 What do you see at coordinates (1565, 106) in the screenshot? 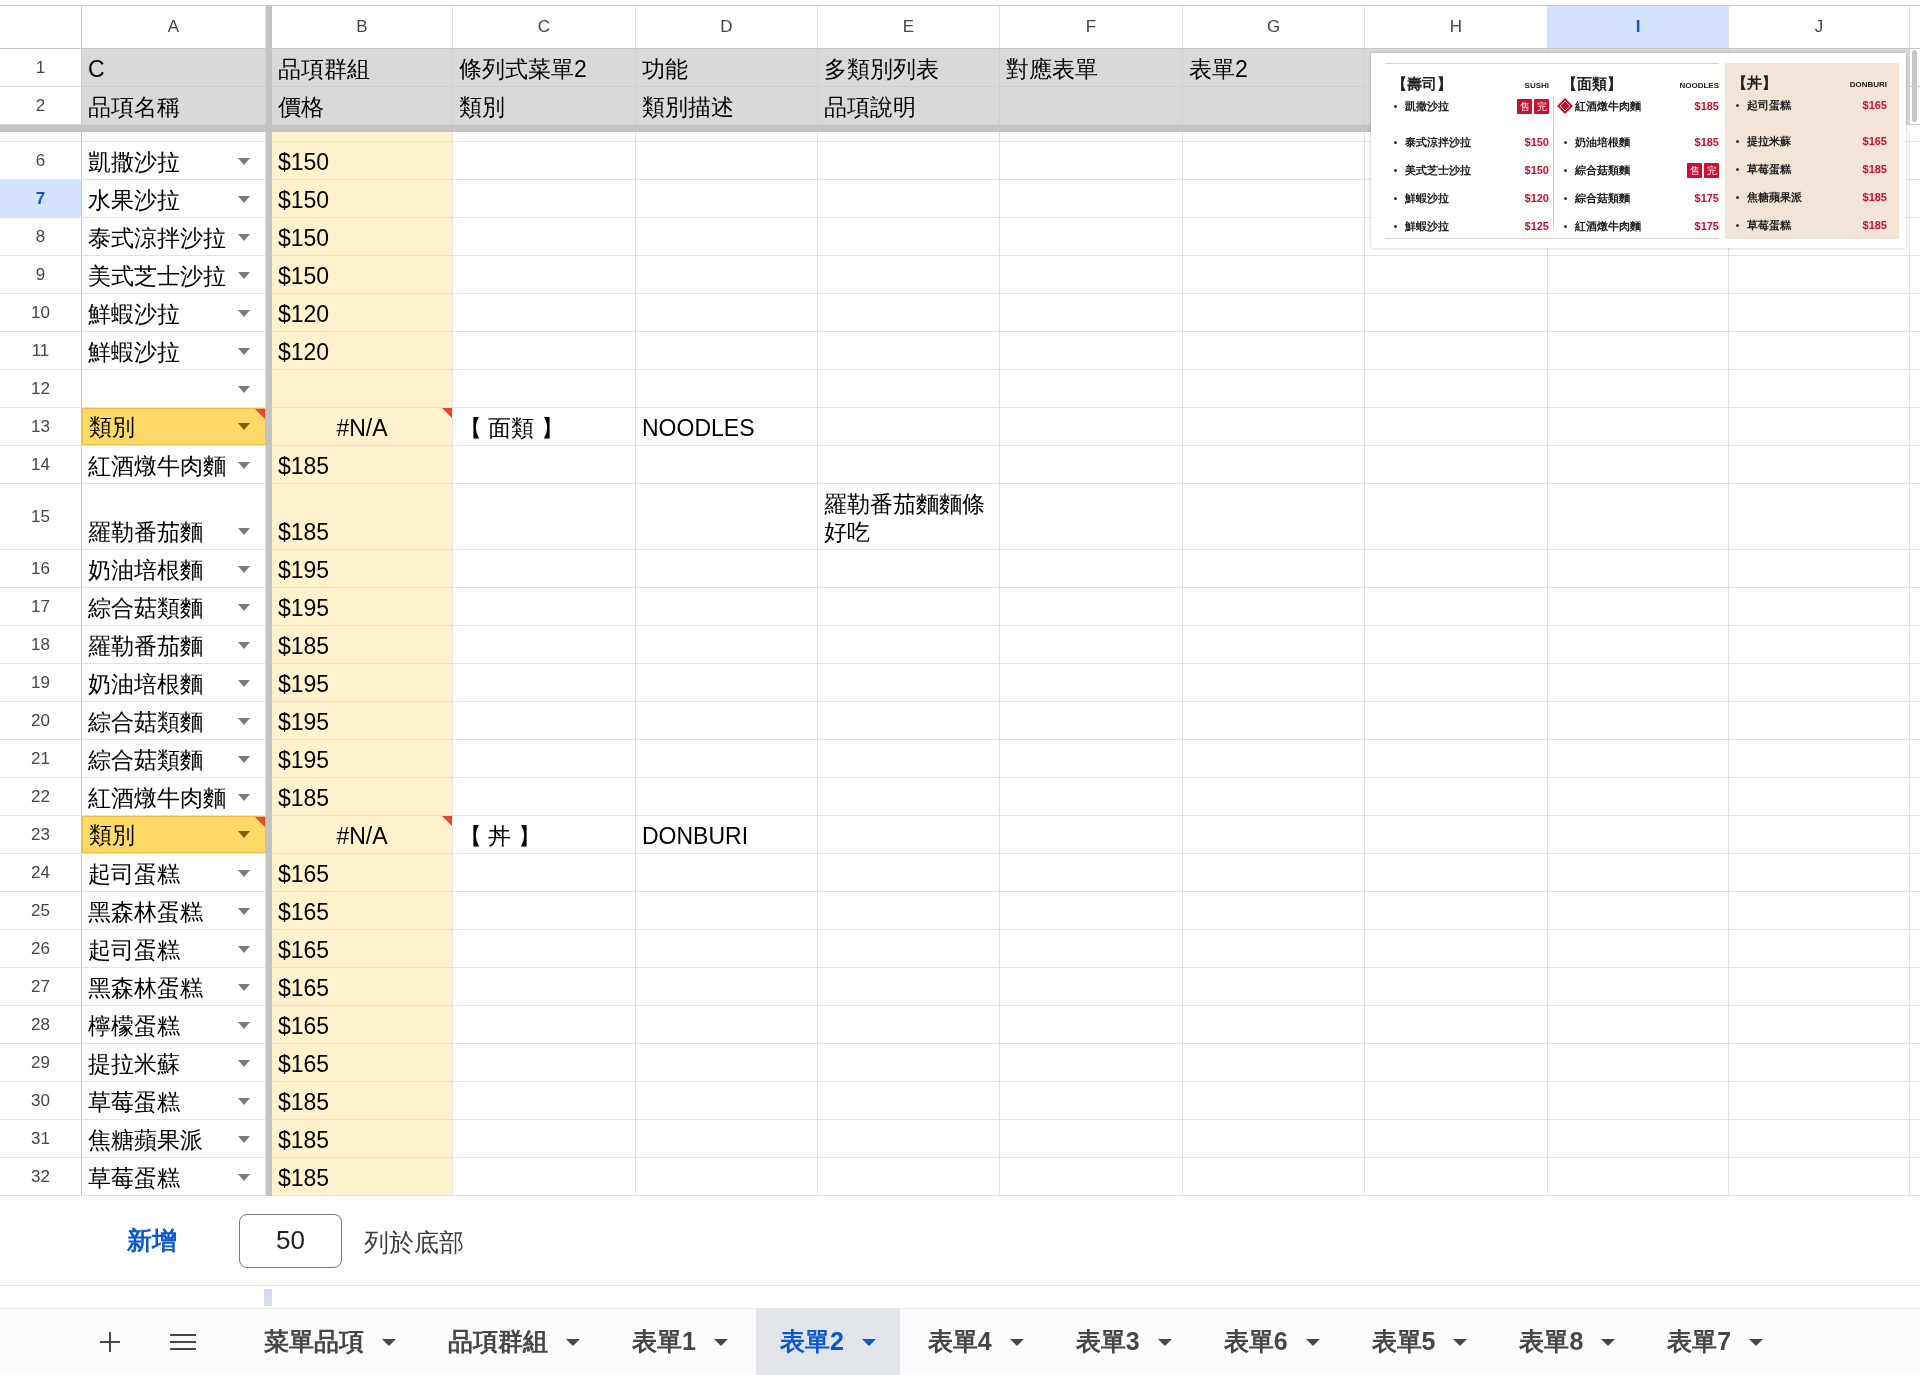
I see `diamond-icon` at bounding box center [1565, 106].